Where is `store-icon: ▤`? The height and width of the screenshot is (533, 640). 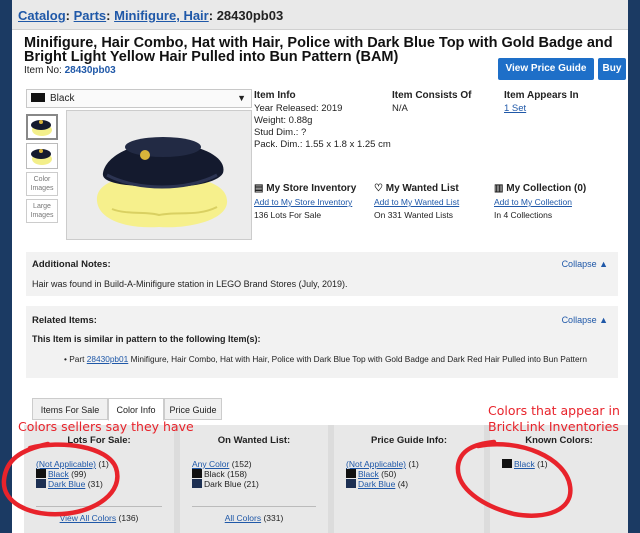
store-icon: ▤ is located at coordinates (259, 188).